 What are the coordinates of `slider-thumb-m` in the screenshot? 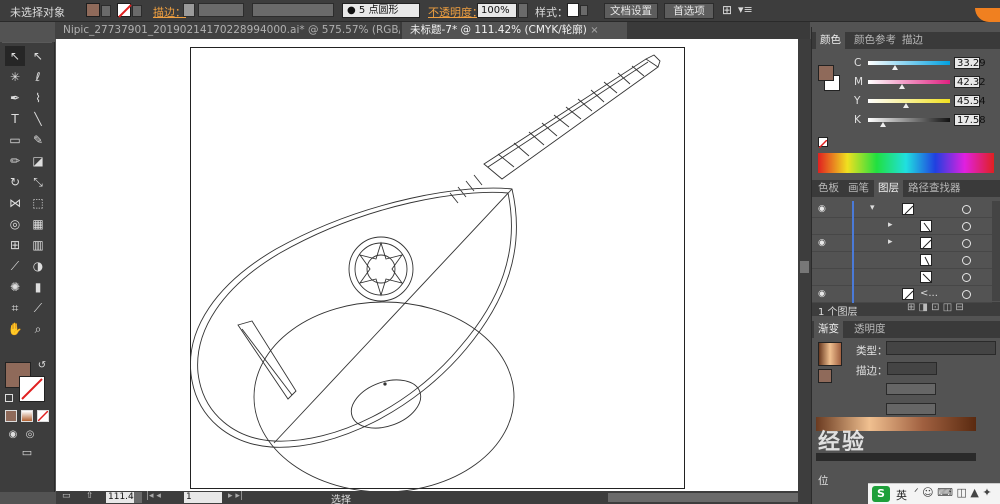 It's located at (902, 86).